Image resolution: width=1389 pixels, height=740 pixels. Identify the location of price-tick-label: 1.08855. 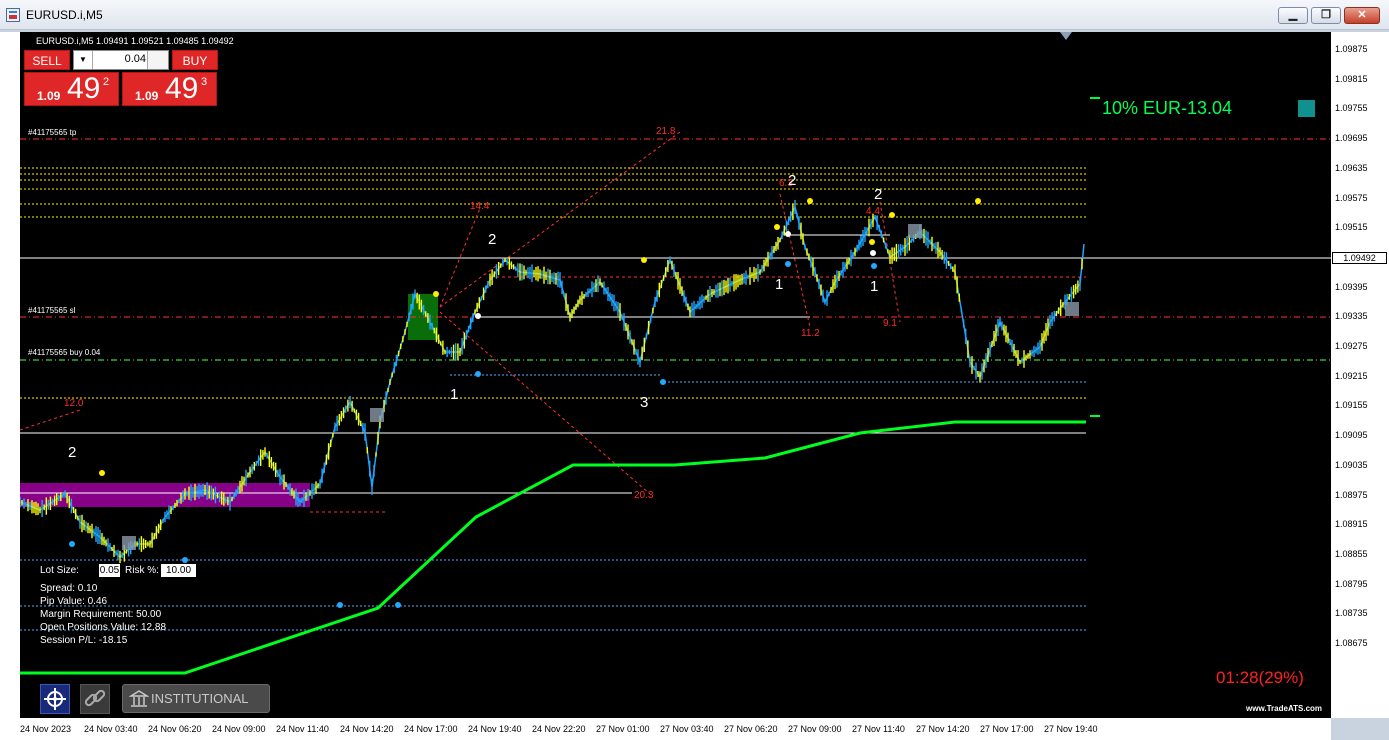
(1351, 553).